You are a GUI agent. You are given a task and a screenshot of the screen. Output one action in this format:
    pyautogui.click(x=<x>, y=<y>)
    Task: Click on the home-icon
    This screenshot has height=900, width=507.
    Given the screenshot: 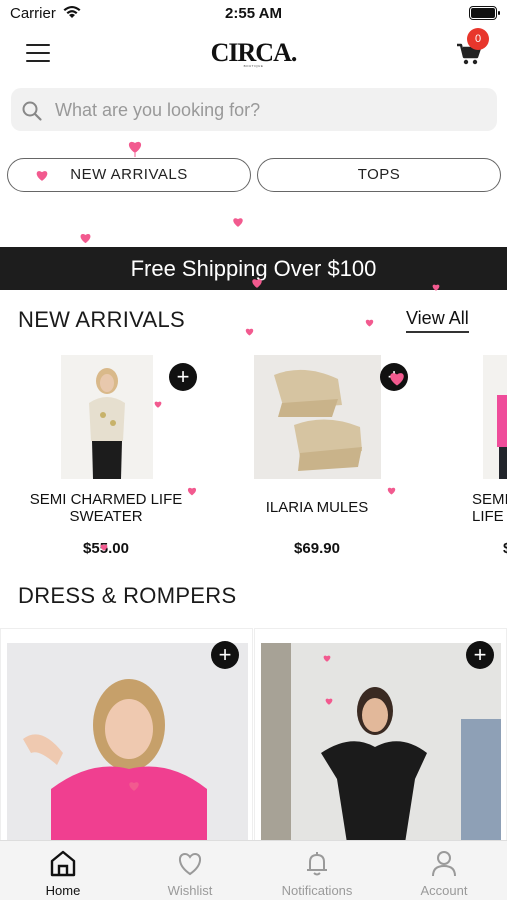 What is the action you would take?
    pyautogui.click(x=63, y=863)
    